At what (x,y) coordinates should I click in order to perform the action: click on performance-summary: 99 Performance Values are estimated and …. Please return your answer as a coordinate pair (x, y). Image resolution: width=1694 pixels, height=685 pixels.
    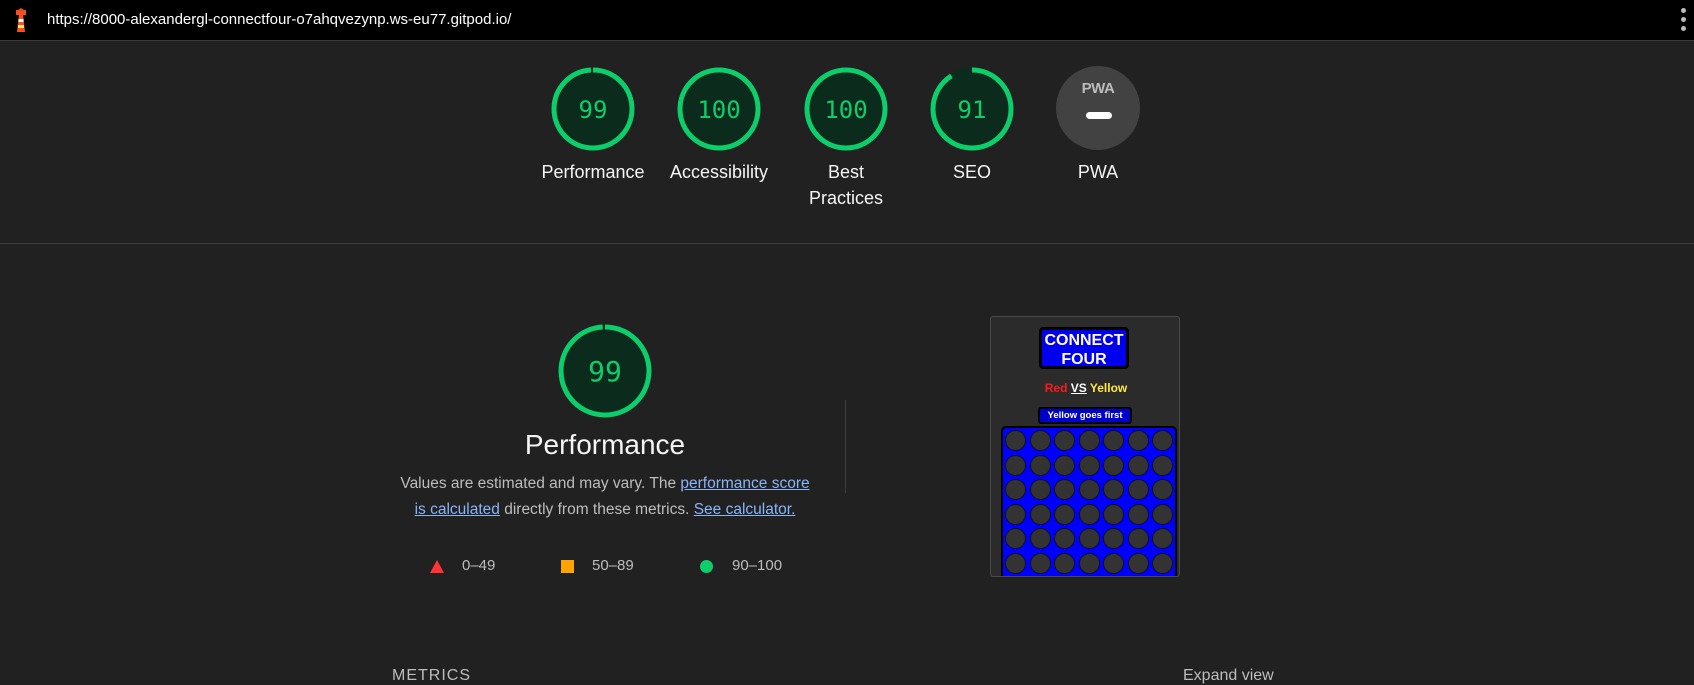
    Looking at the image, I should click on (605, 423).